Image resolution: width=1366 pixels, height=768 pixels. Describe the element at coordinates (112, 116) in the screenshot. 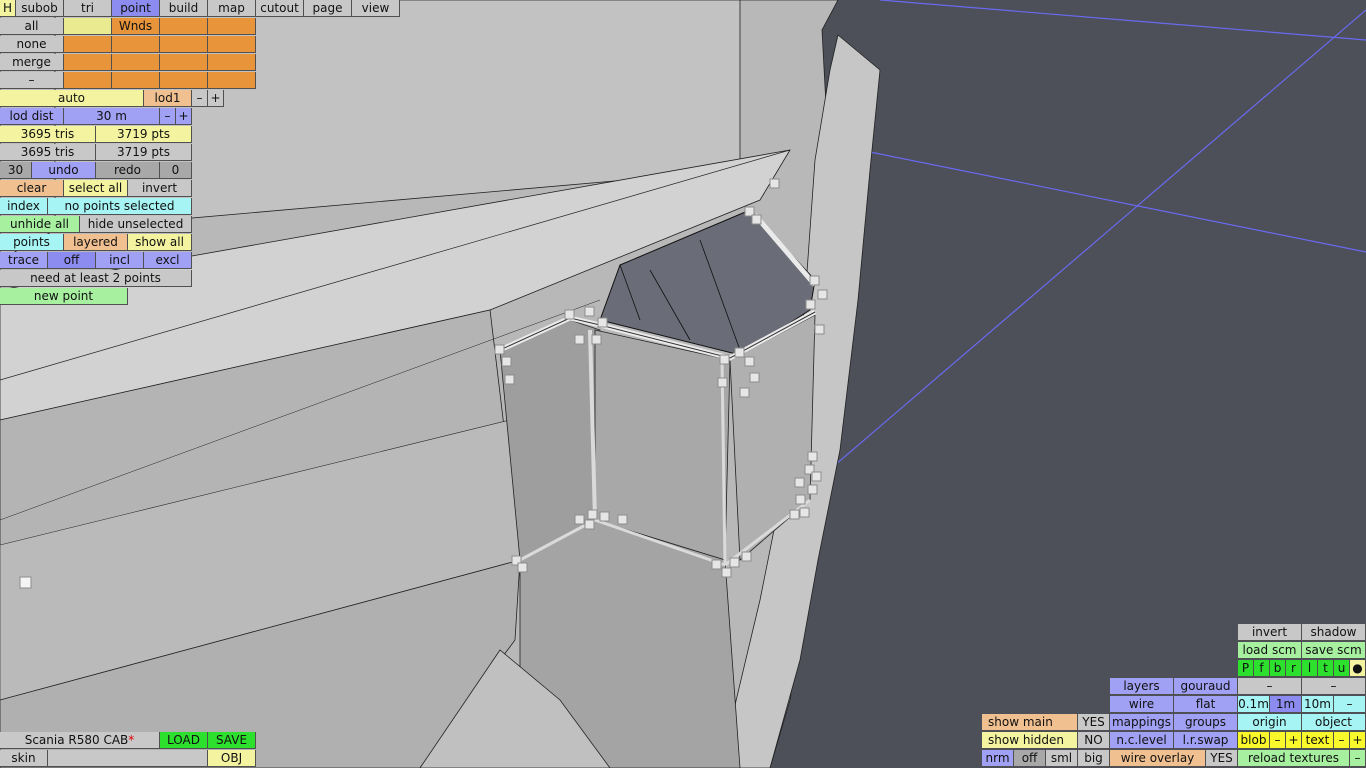

I see `lod-dist-value: 30 m` at that location.